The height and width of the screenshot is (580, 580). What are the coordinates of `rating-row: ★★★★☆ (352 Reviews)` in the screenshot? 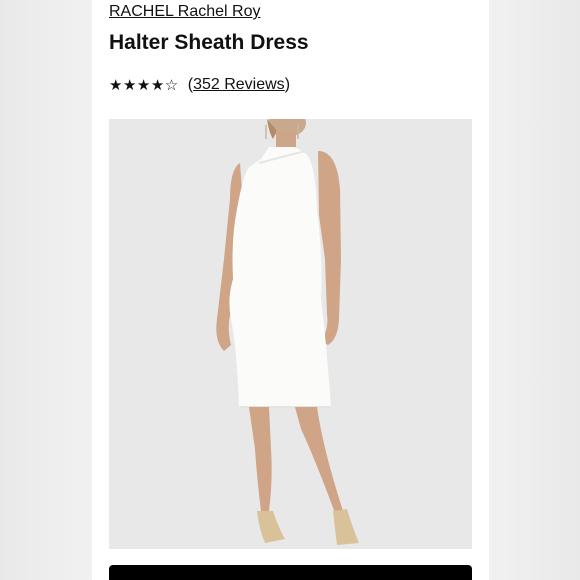 It's located at (199, 85).